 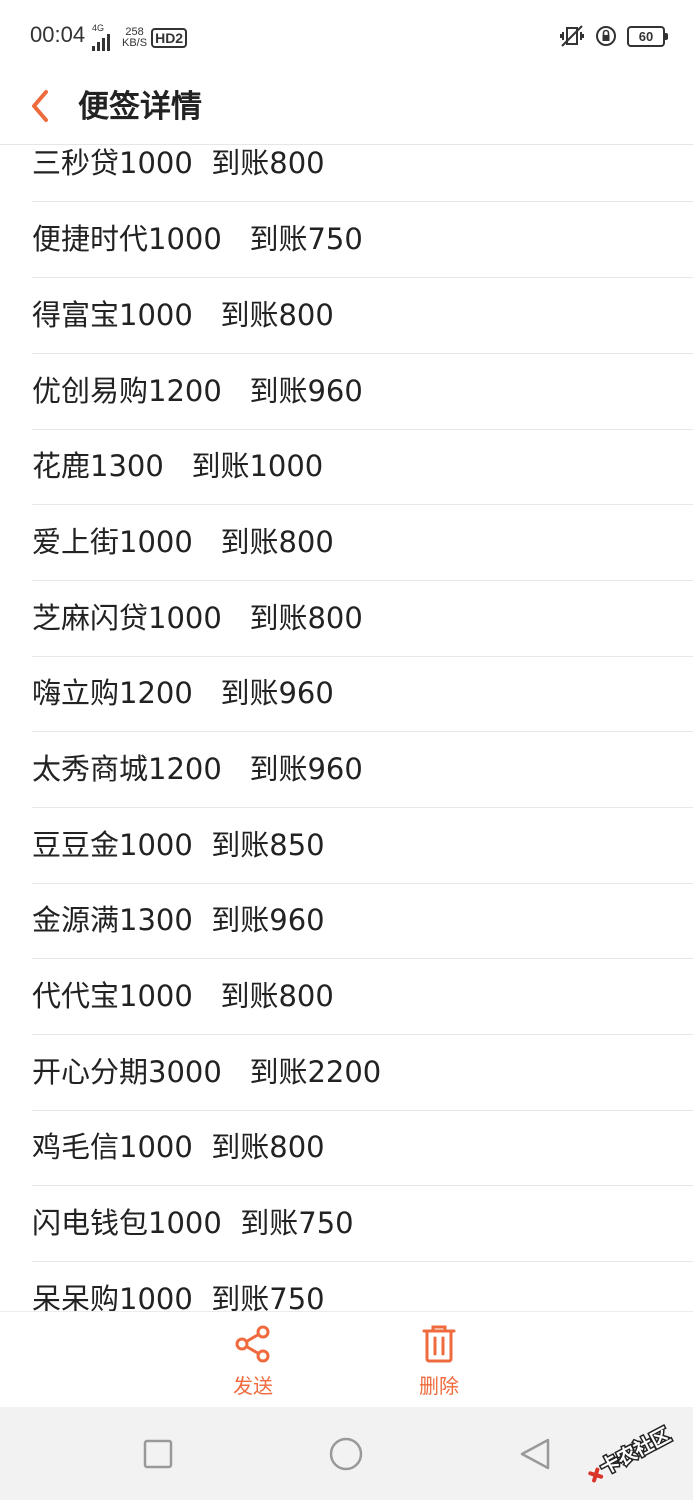 What do you see at coordinates (362, 1224) in the screenshot?
I see `note-line: 闪电钱包1000 到账750` at bounding box center [362, 1224].